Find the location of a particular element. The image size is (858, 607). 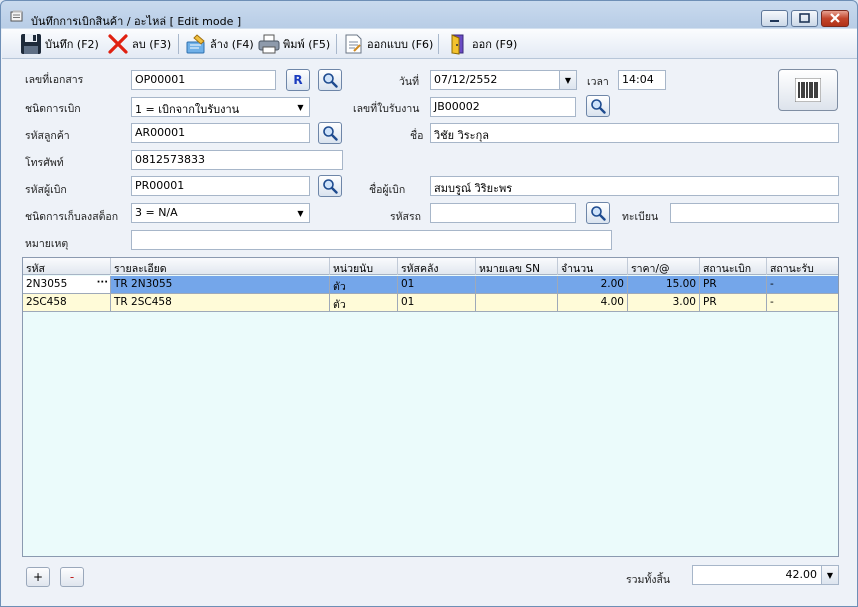

exit-button: ออก (F9) is located at coordinates (482, 44).